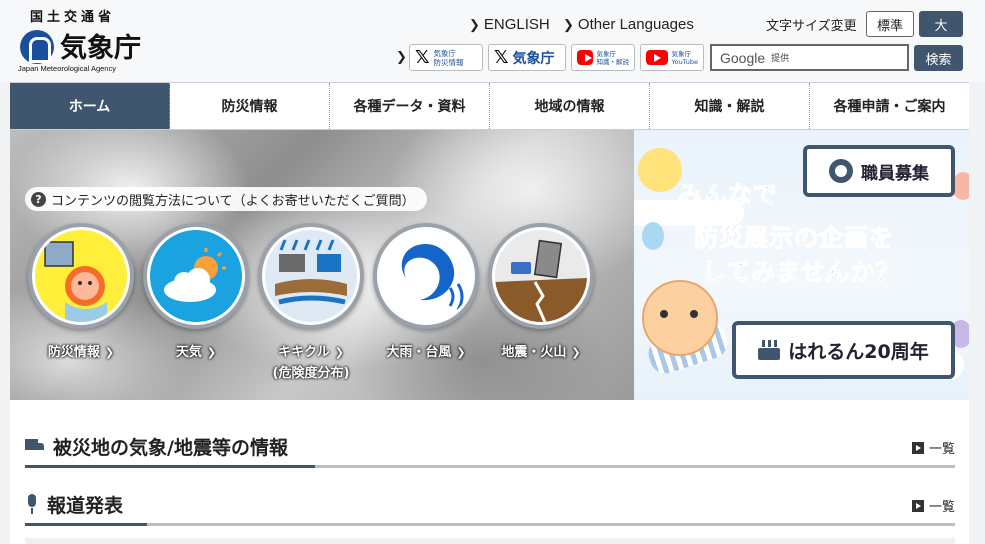 This screenshot has width=985, height=544. What do you see at coordinates (196, 276) in the screenshot?
I see `weather-icon` at bounding box center [196, 276].